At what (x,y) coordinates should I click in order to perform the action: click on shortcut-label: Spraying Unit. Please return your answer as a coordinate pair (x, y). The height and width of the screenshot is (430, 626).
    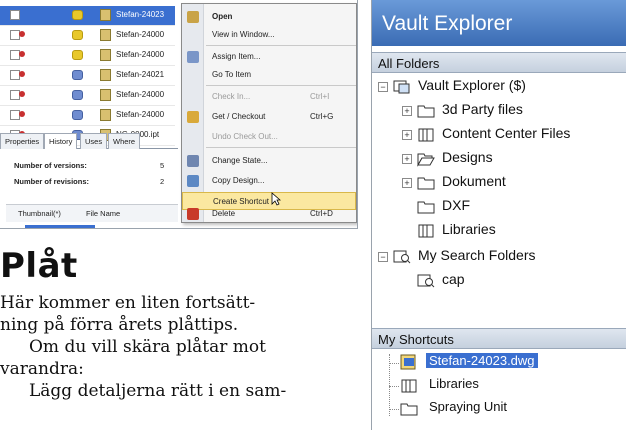
    Looking at the image, I should click on (468, 406).